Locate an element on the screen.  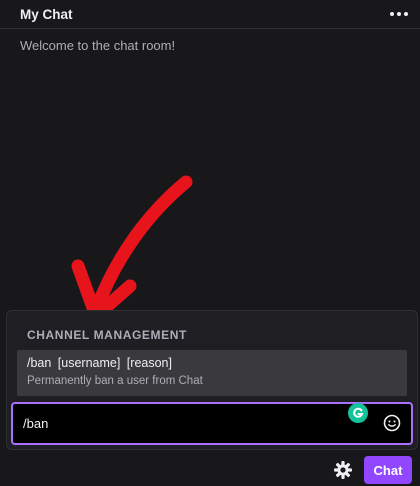
chat-input-container is located at coordinates (212, 423).